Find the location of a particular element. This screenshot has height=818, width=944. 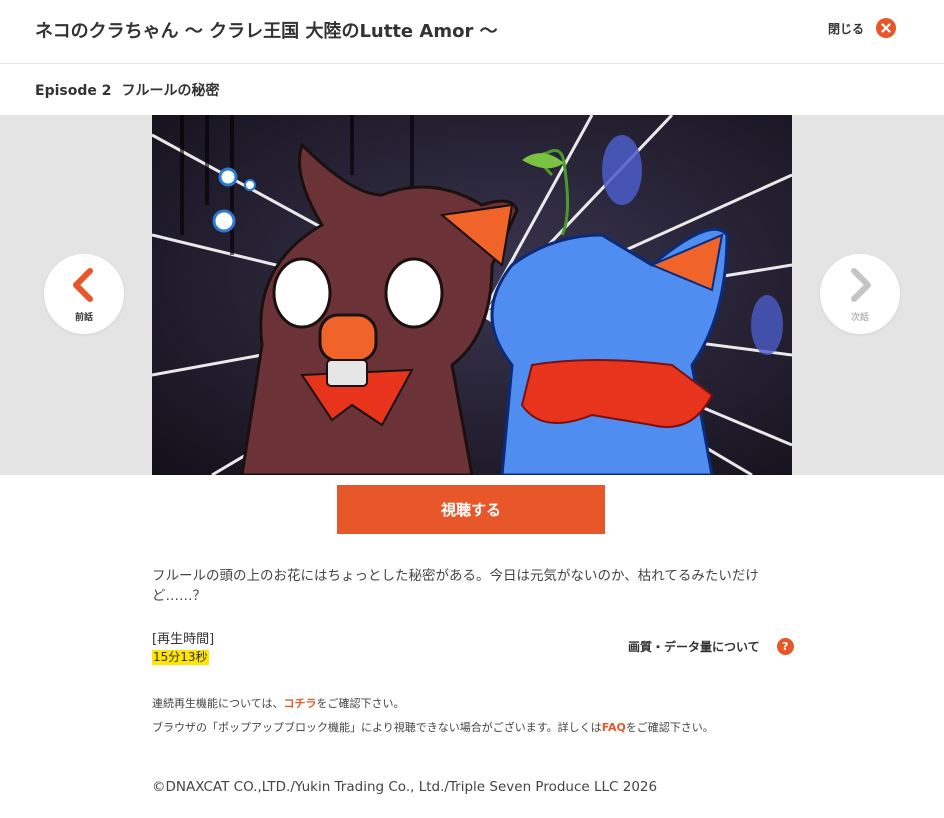

runtime-value: 15分13秒 is located at coordinates (180, 657).